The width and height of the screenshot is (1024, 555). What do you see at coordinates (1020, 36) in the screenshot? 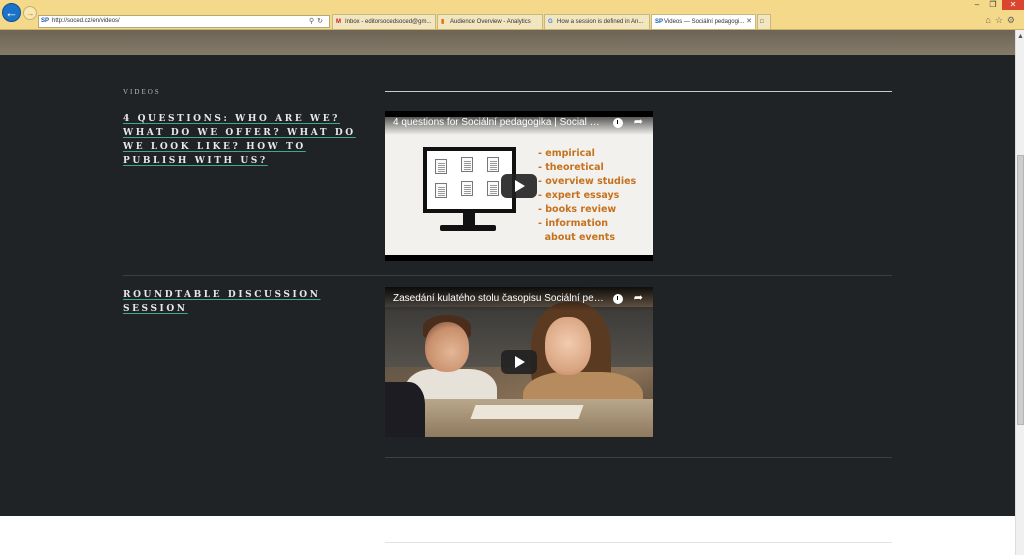
I see `scroll-up-arrow-icon: ▲` at bounding box center [1020, 36].